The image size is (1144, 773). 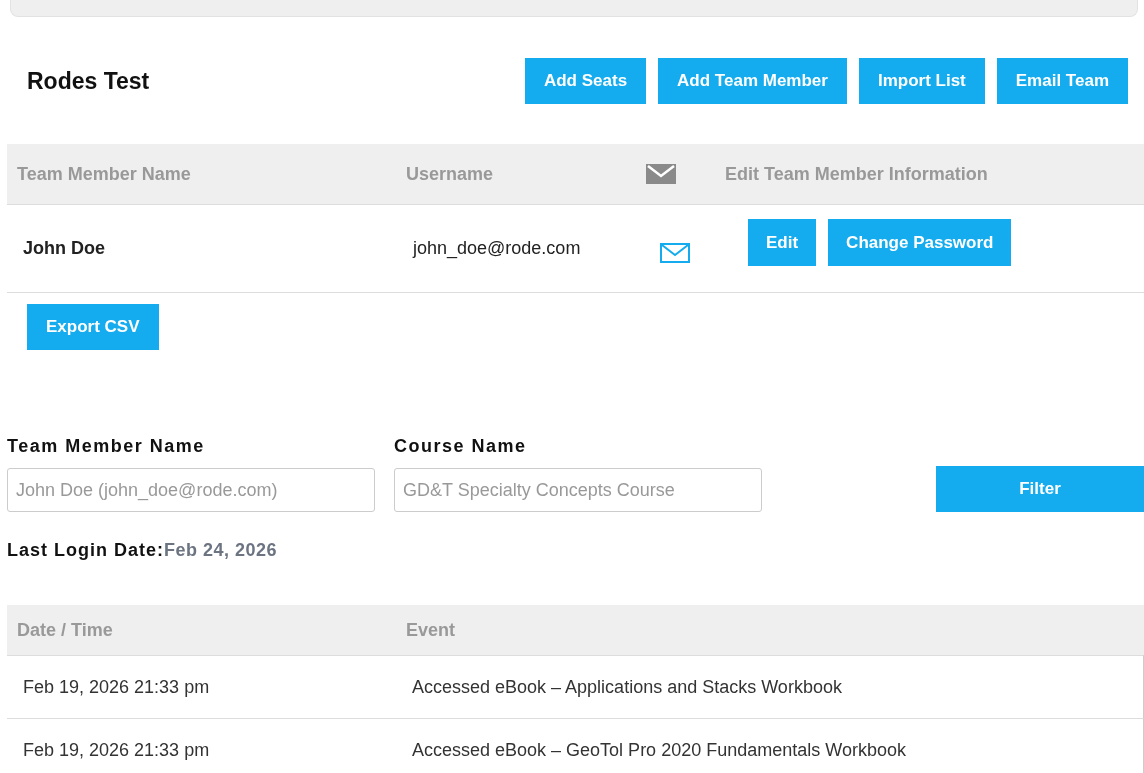 I want to click on action-button: Import List, so click(x=921, y=81).